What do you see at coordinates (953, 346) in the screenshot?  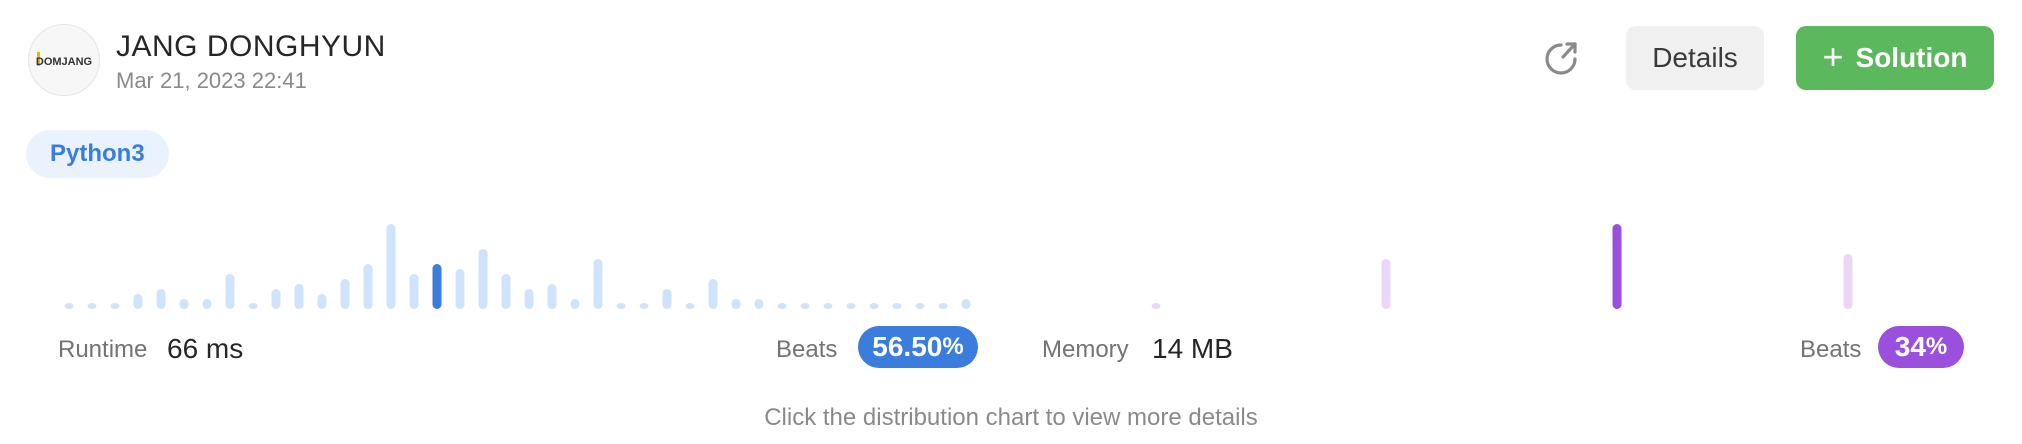 I see `runtime-beats-unit: %` at bounding box center [953, 346].